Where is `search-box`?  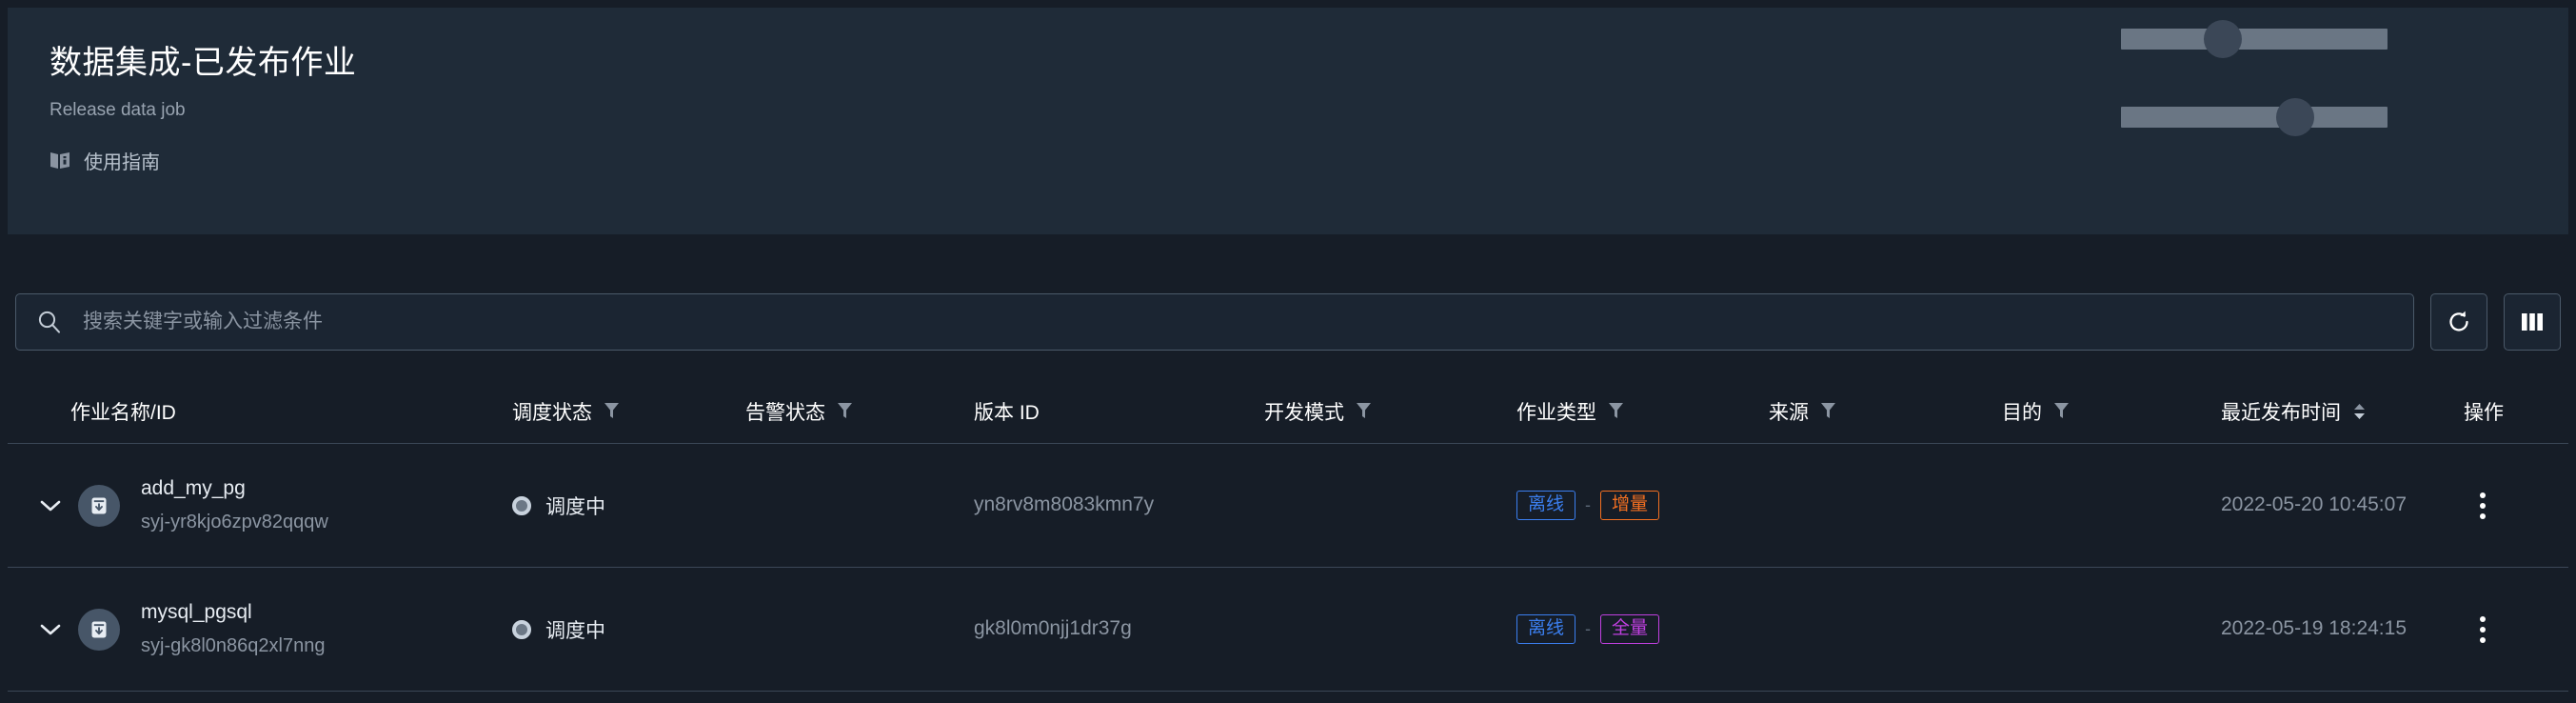
search-box is located at coordinates (1214, 322).